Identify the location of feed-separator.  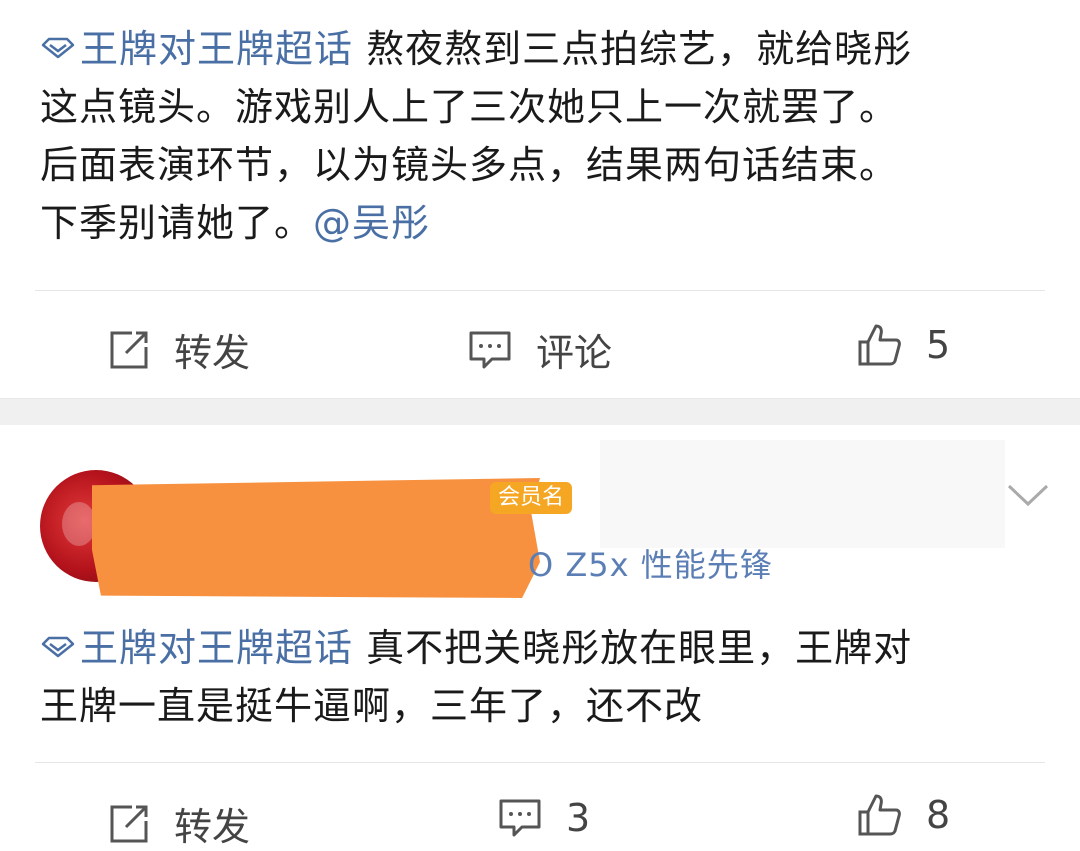
(540, 412).